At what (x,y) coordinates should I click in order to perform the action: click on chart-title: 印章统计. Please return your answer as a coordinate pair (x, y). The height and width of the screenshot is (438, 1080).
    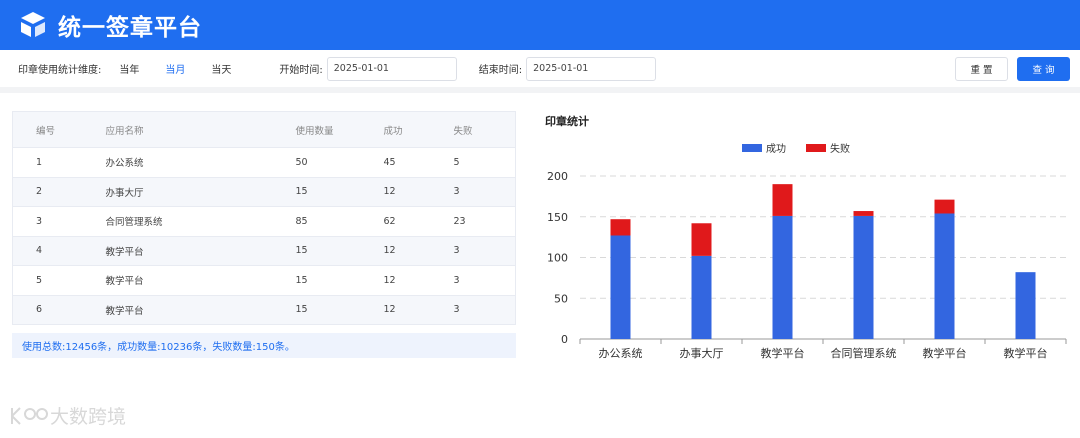
    Looking at the image, I should click on (567, 121).